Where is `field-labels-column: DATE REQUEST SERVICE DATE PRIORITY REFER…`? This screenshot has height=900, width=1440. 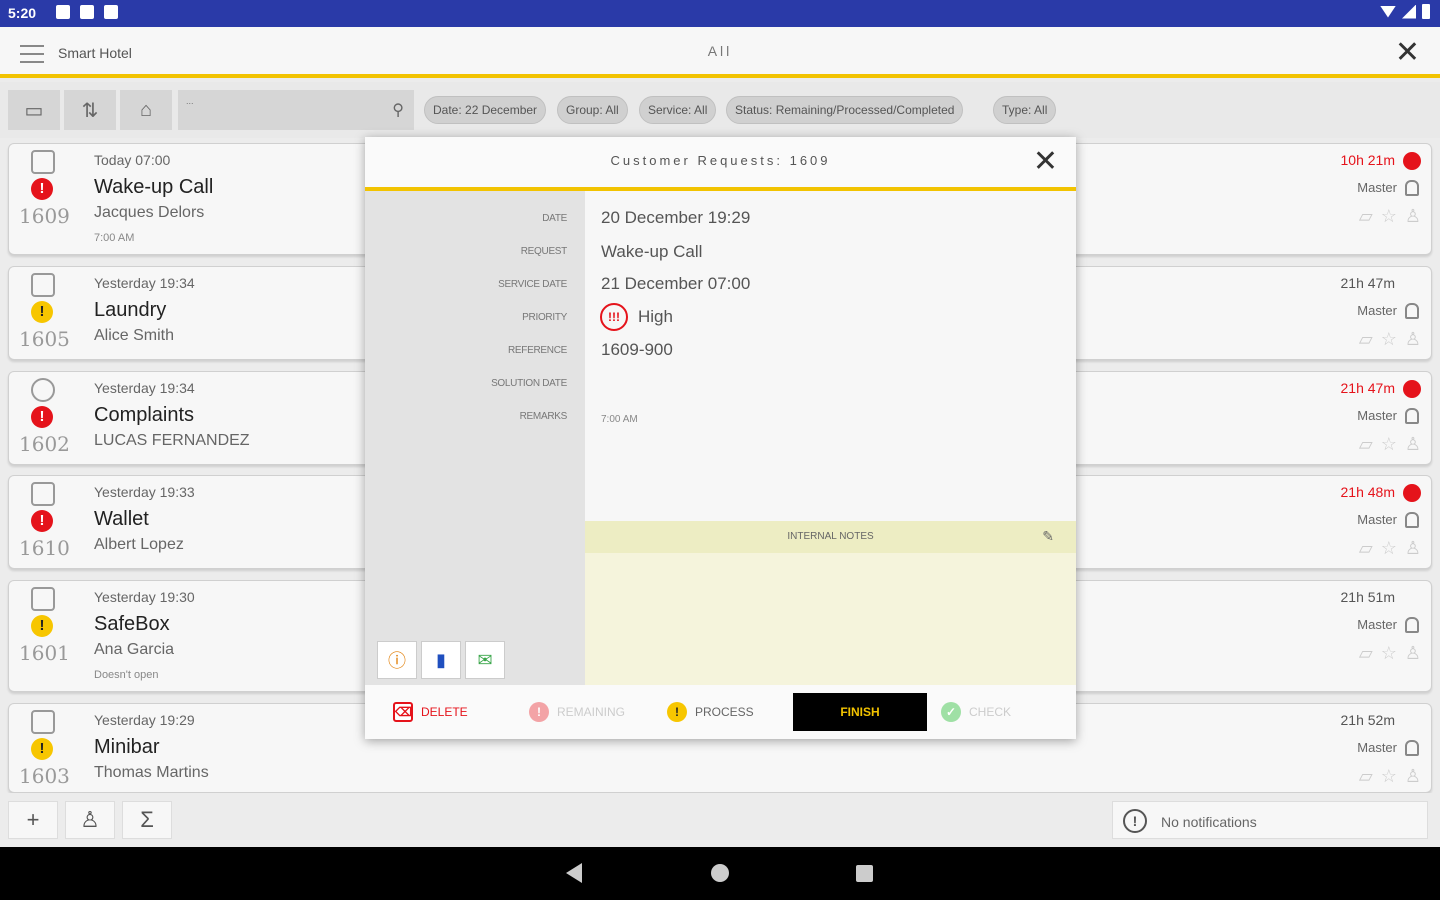
field-labels-column: DATE REQUEST SERVICE DATE PRIORITY REFER… is located at coordinates (475, 438).